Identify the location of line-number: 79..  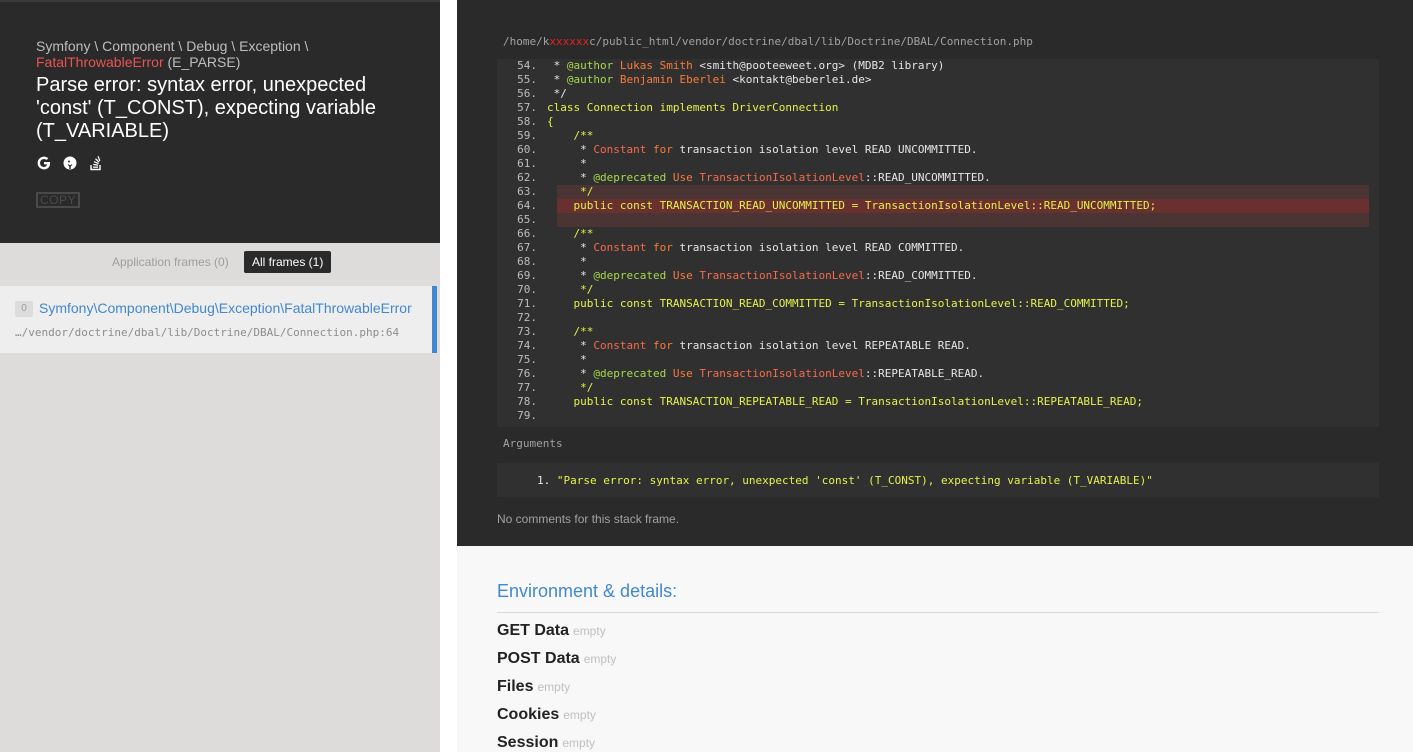
(527, 415).